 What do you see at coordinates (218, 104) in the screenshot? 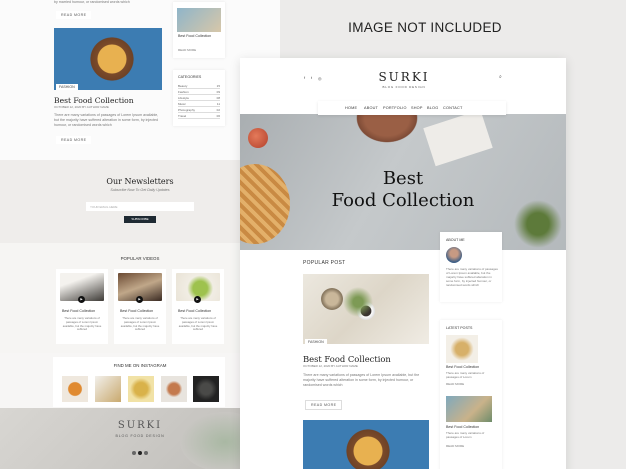
I see `category-count: 11` at bounding box center [218, 104].